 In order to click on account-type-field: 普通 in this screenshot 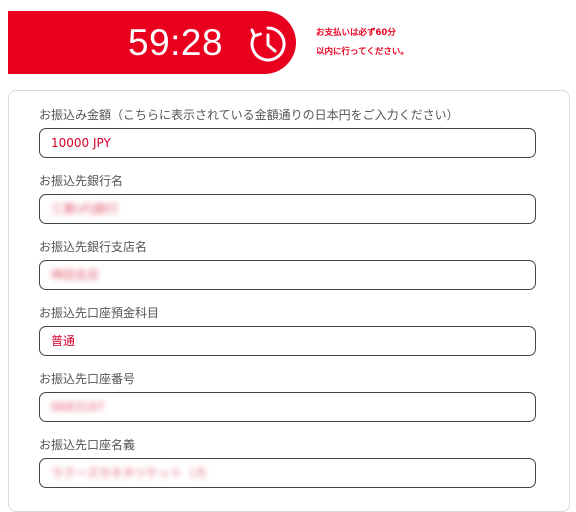, I will do `click(287, 341)`.